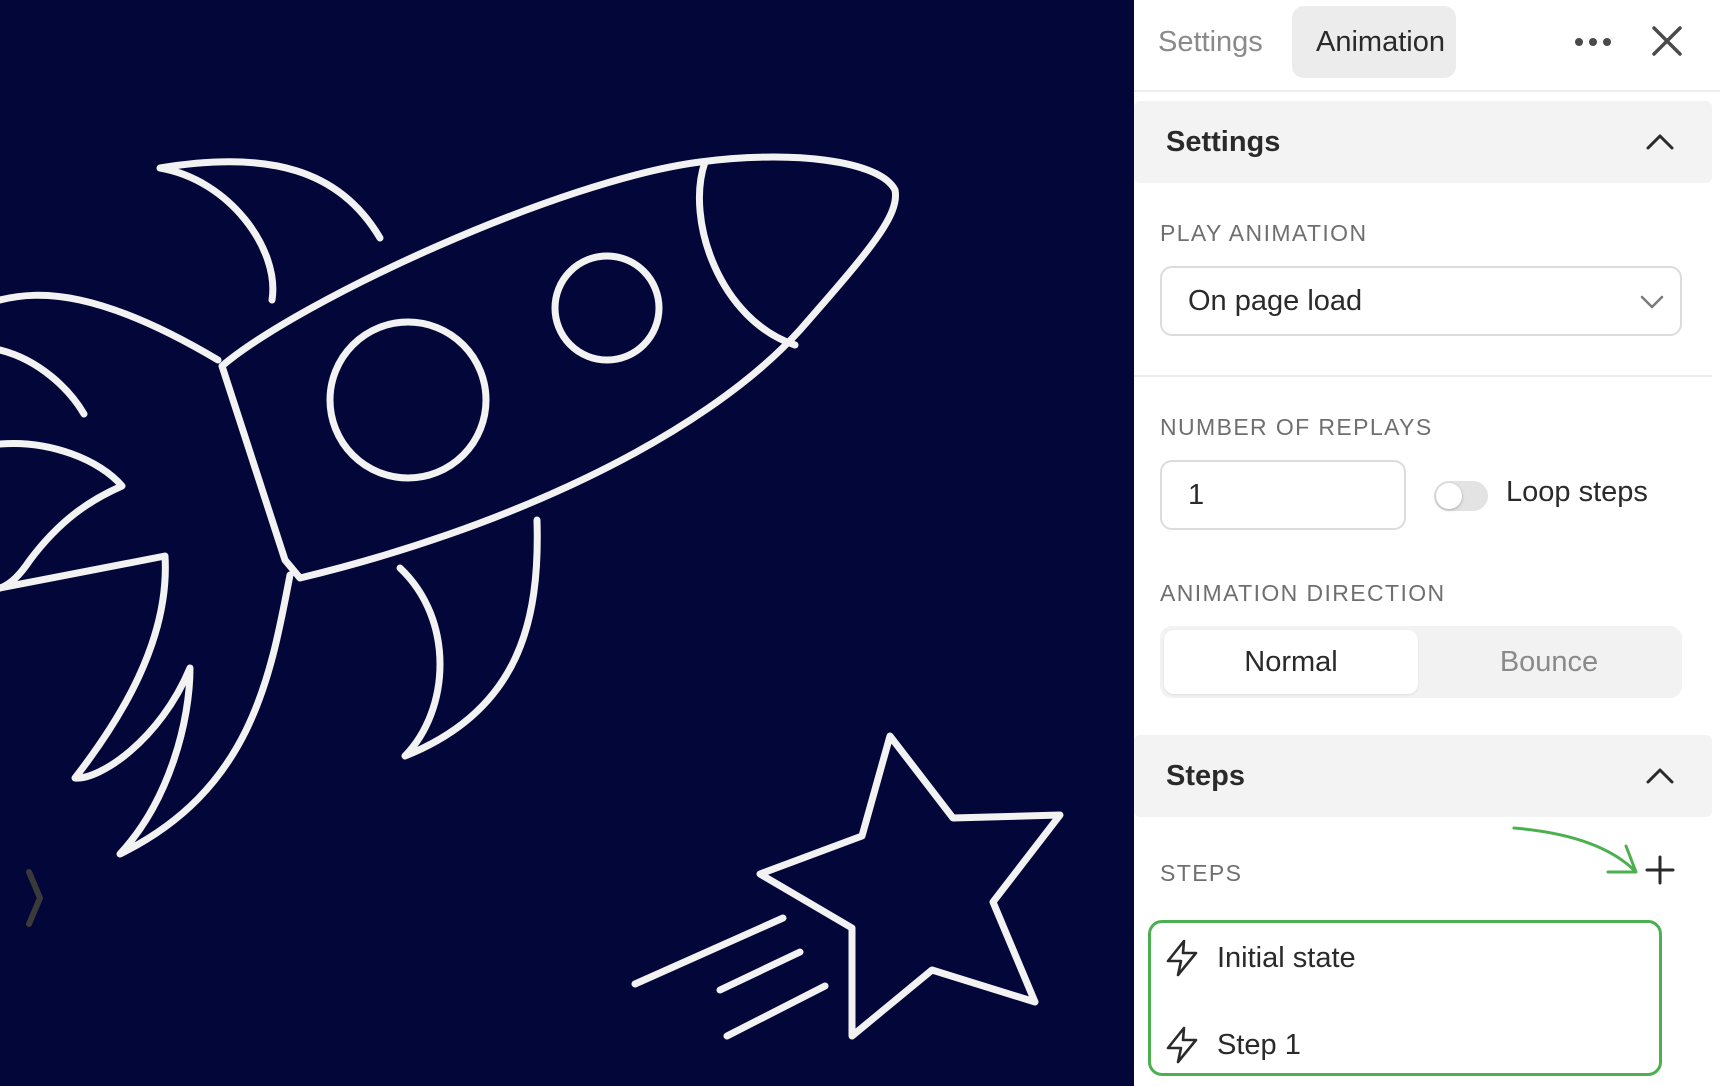 The height and width of the screenshot is (1086, 1720). Describe the element at coordinates (1205, 776) in the screenshot. I see `steps-section-title: Steps` at that location.